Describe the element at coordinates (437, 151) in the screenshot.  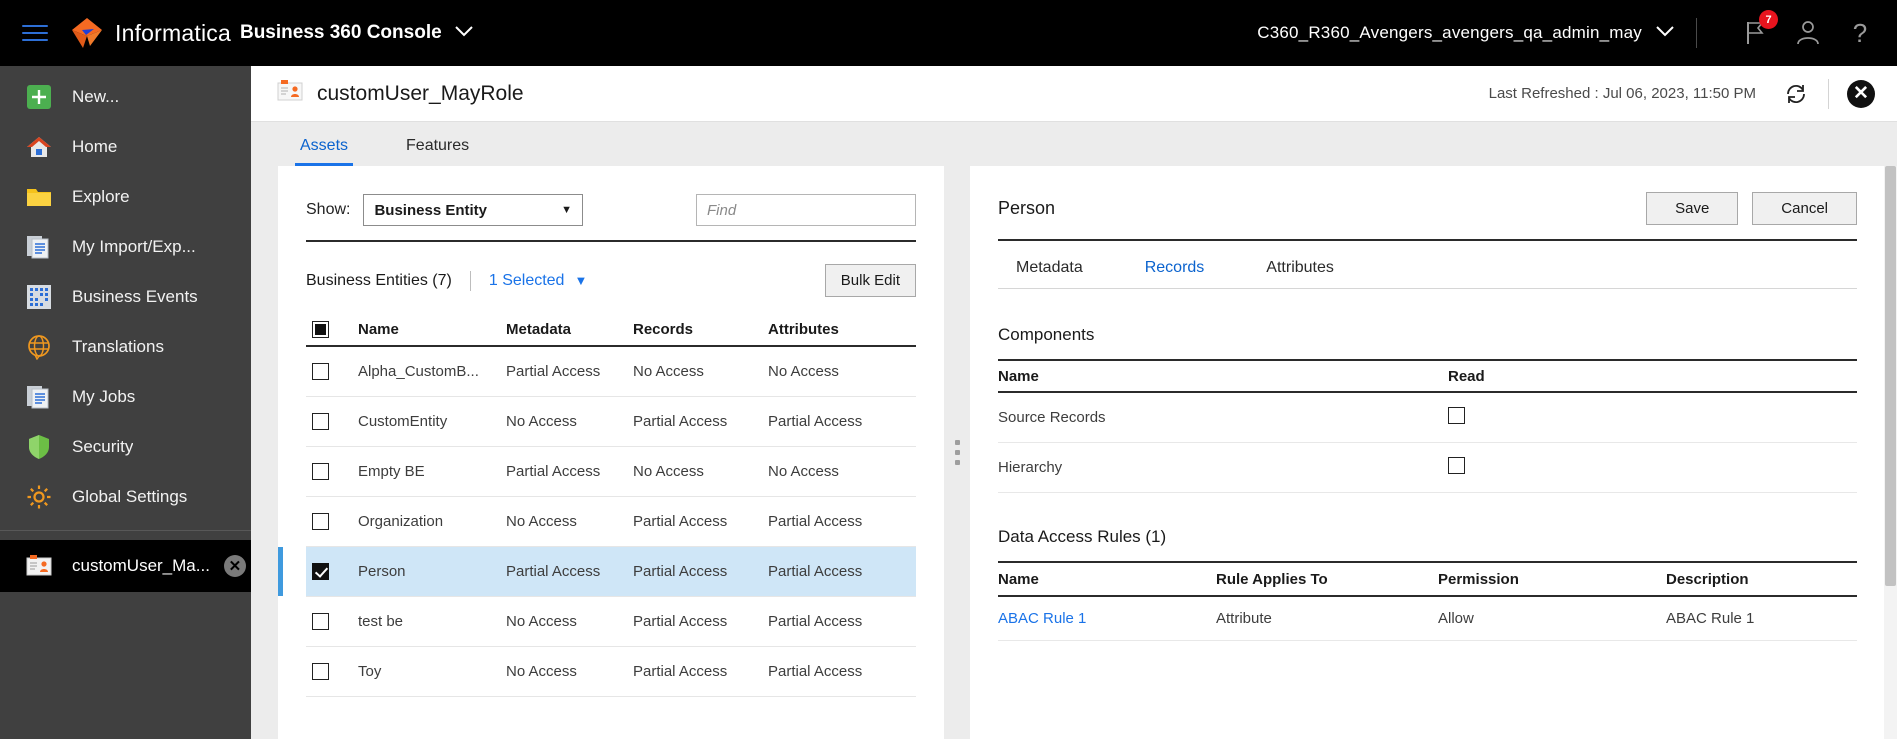
I see `tab-features: Features` at that location.